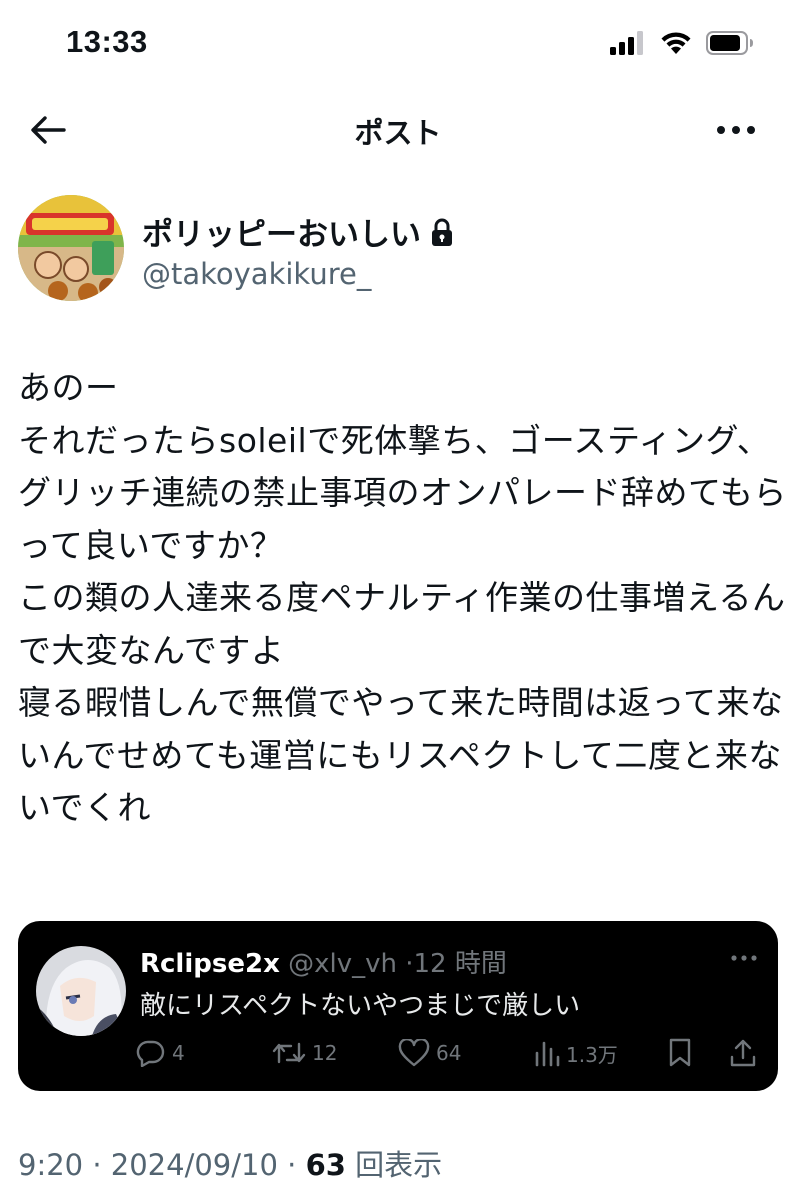 Image resolution: width=796 pixels, height=1200 pixels. What do you see at coordinates (676, 43) in the screenshot?
I see `wifi-icon` at bounding box center [676, 43].